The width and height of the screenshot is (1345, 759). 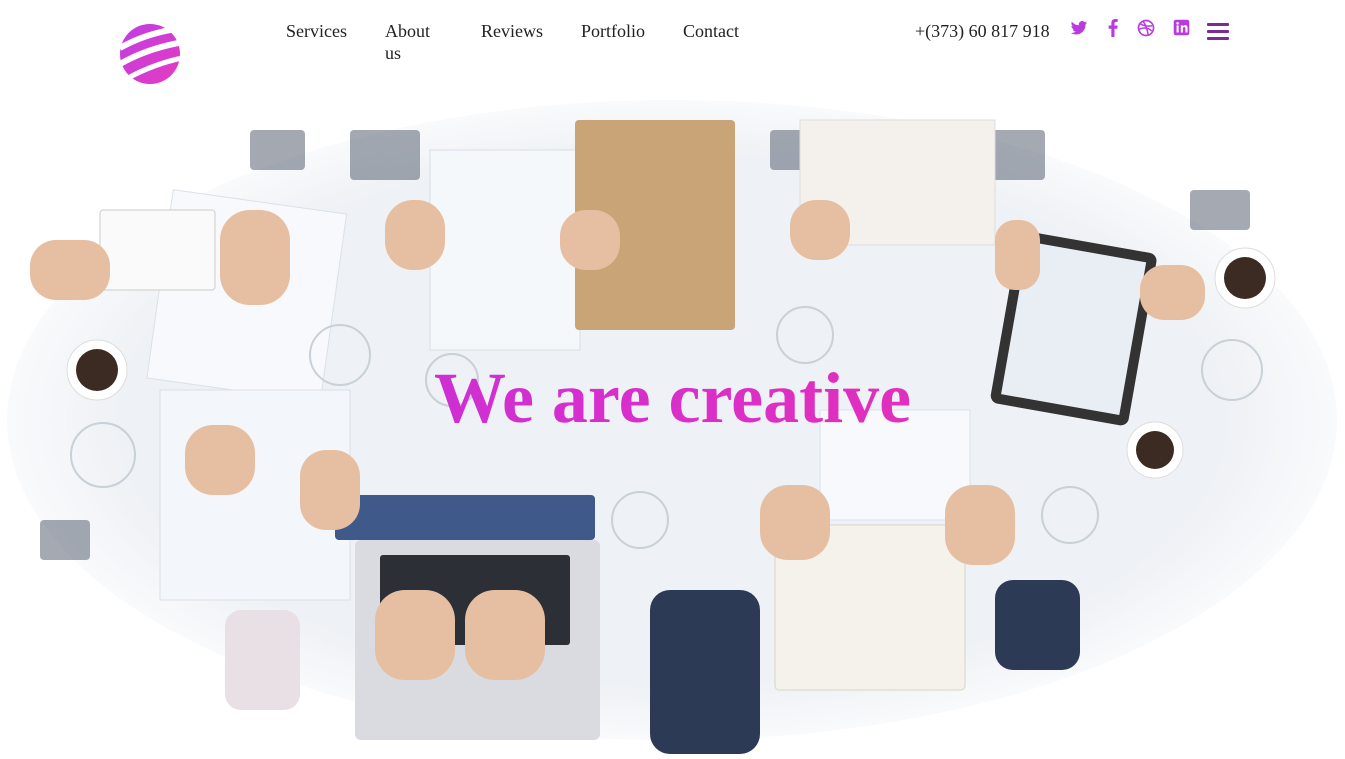 What do you see at coordinates (1146, 28) in the screenshot?
I see `dribbble-icon` at bounding box center [1146, 28].